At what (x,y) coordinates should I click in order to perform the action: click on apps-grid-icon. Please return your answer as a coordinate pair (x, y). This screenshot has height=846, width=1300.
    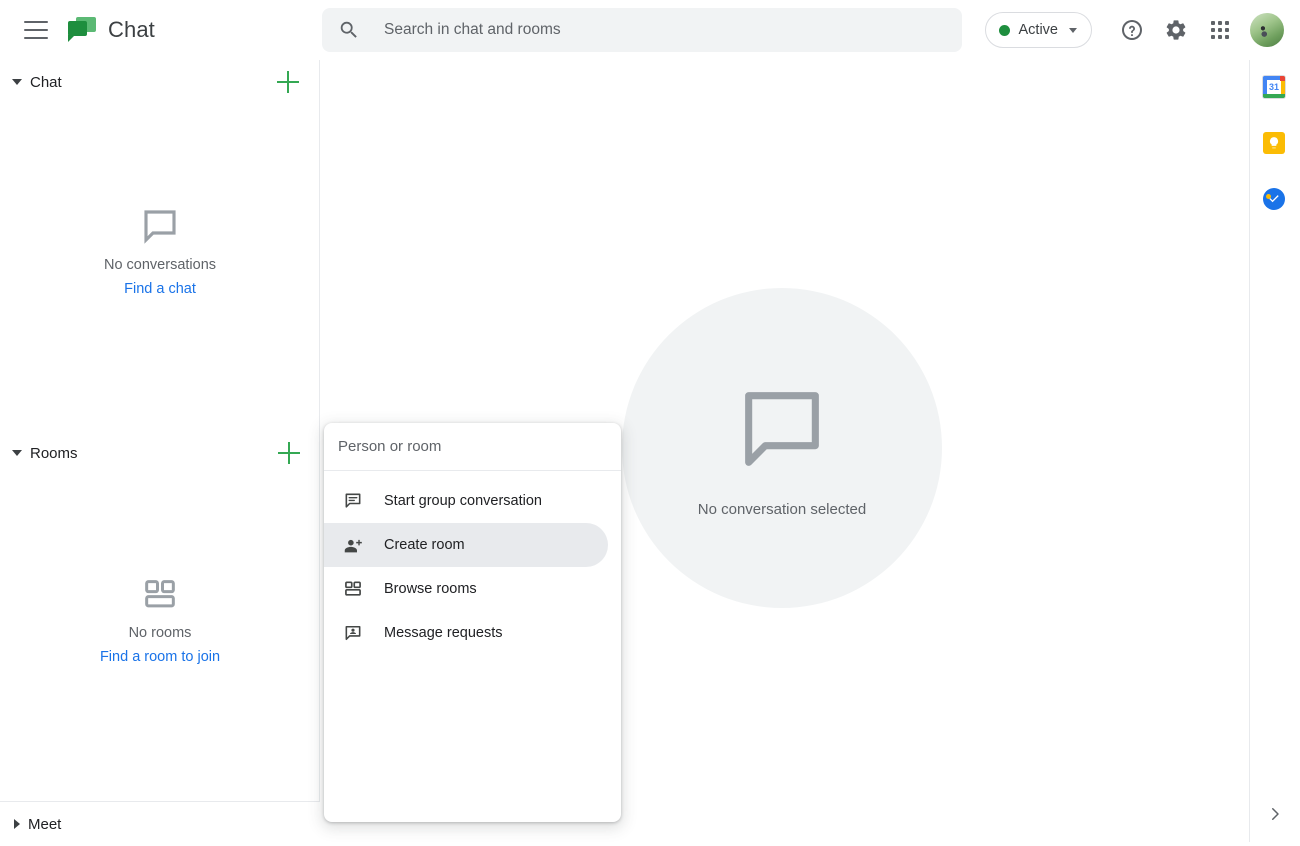
    Looking at the image, I should click on (1220, 30).